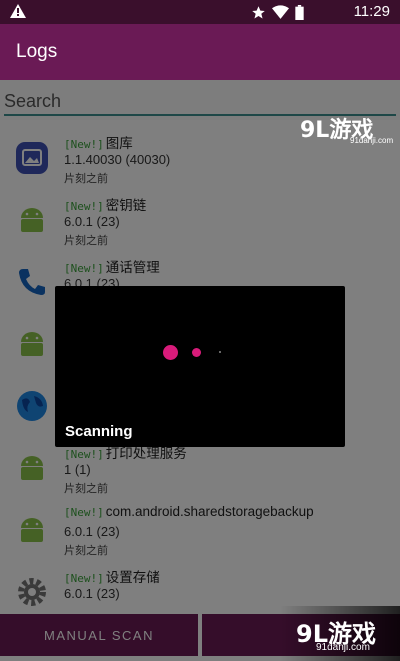  What do you see at coordinates (371, 11) in the screenshot?
I see `status-time: 11:29` at bounding box center [371, 11].